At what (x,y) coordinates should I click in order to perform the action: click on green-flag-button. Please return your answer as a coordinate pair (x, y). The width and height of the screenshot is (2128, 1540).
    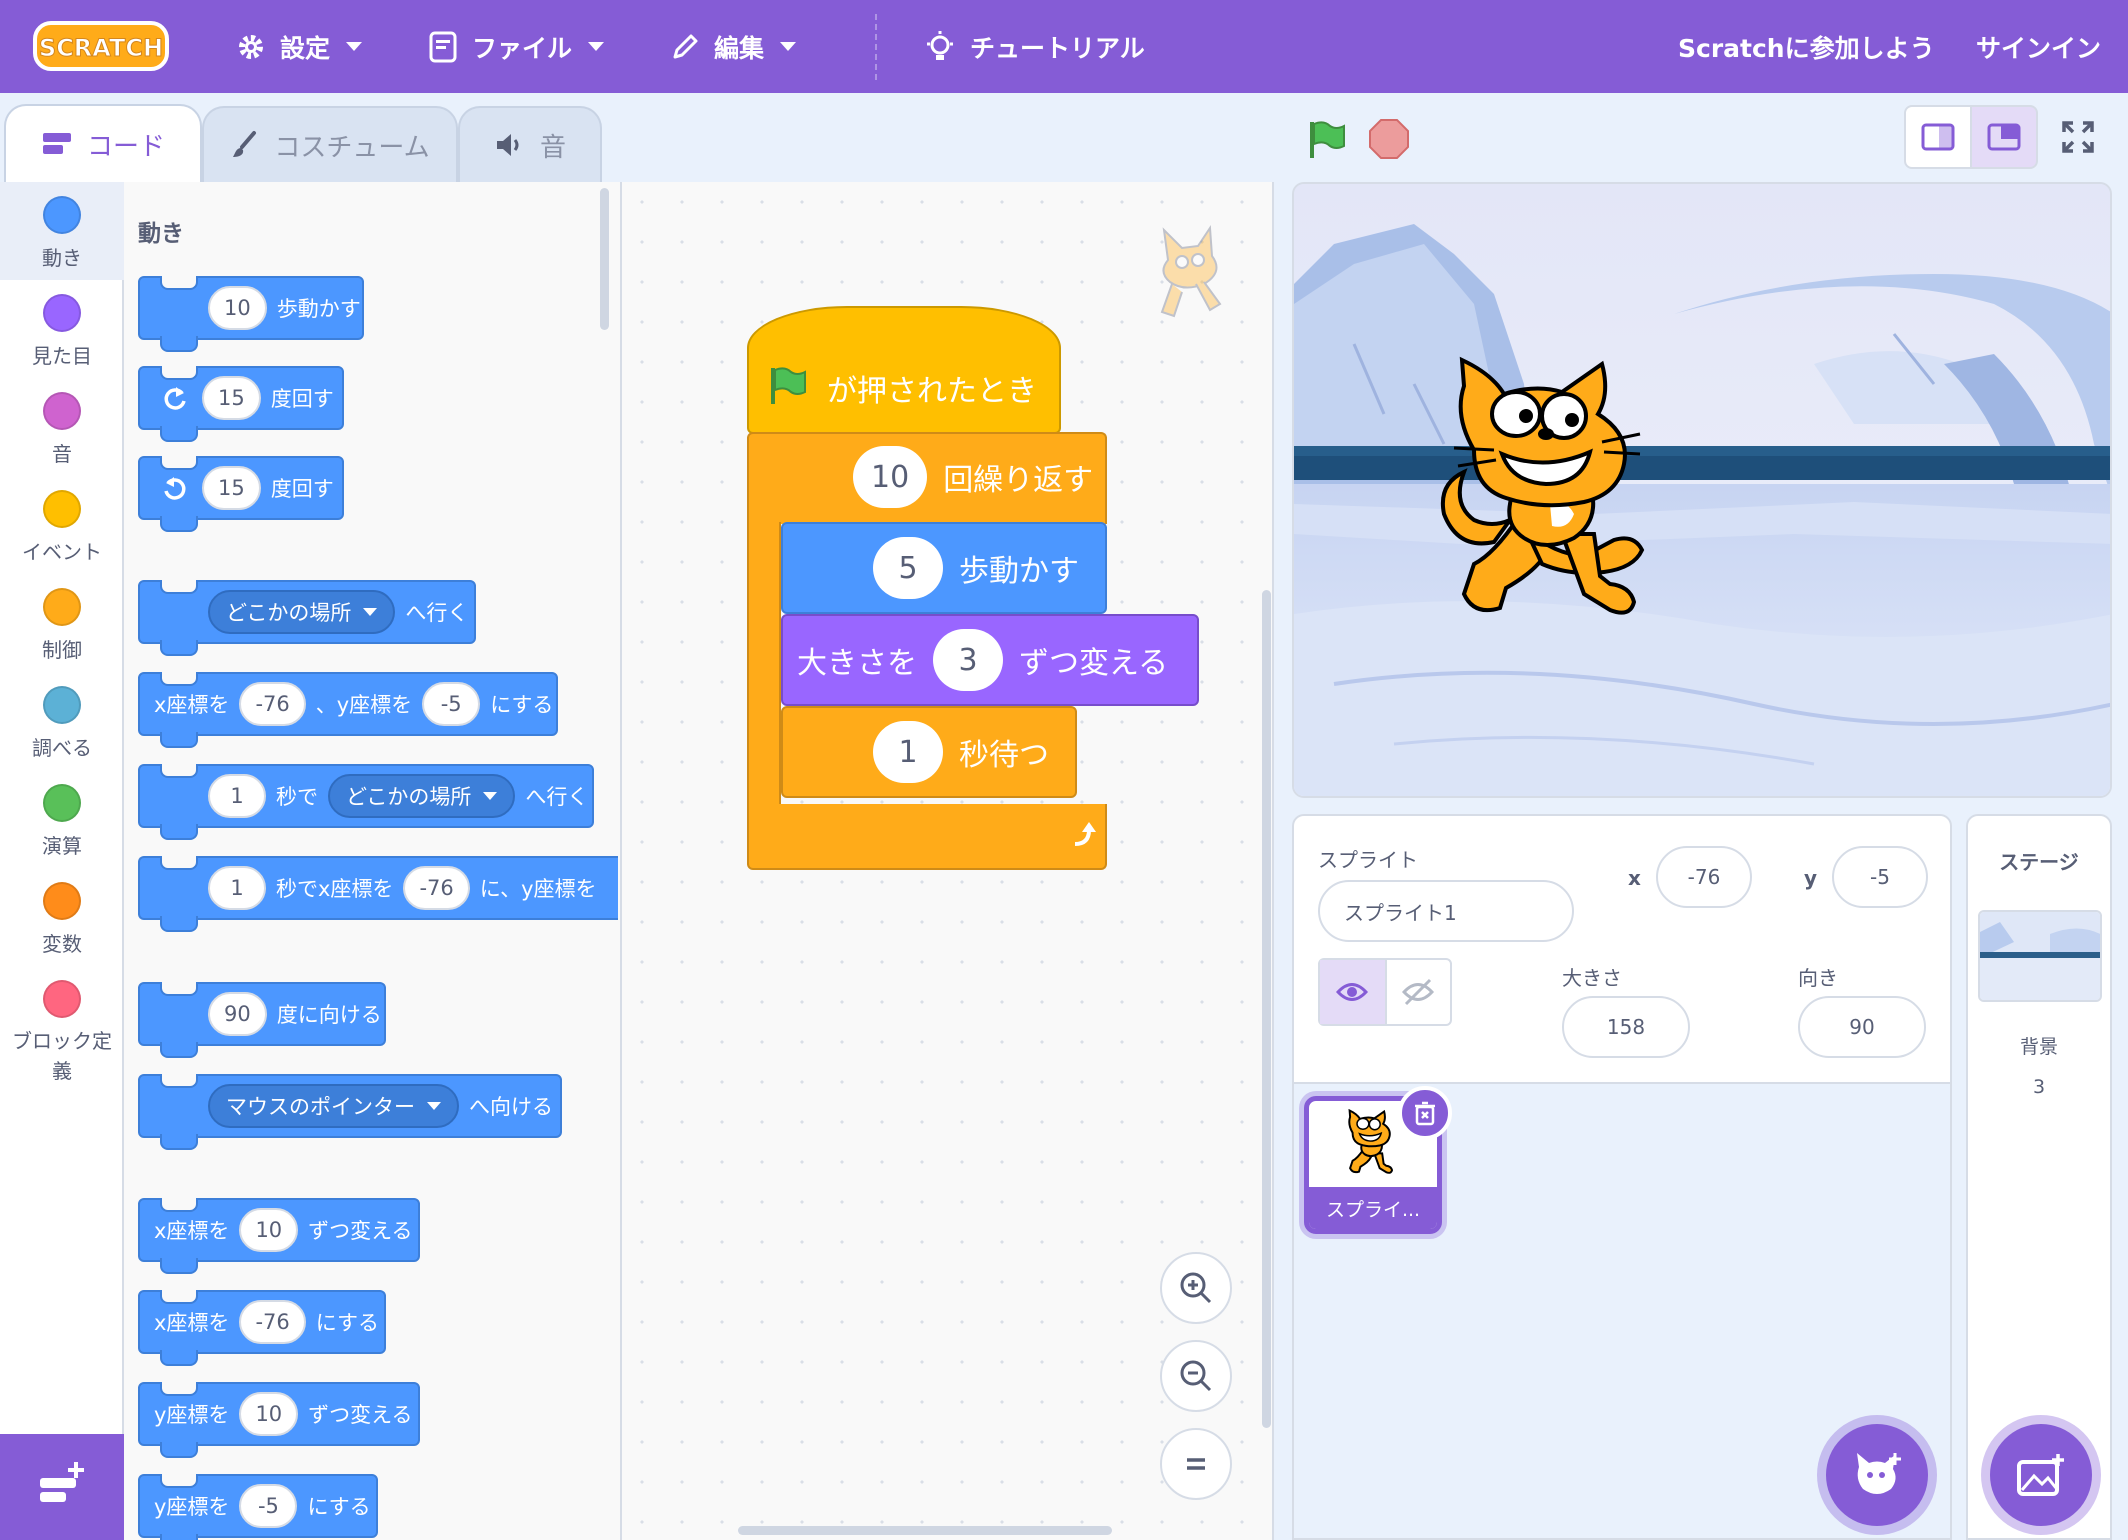
    Looking at the image, I should click on (1326, 142).